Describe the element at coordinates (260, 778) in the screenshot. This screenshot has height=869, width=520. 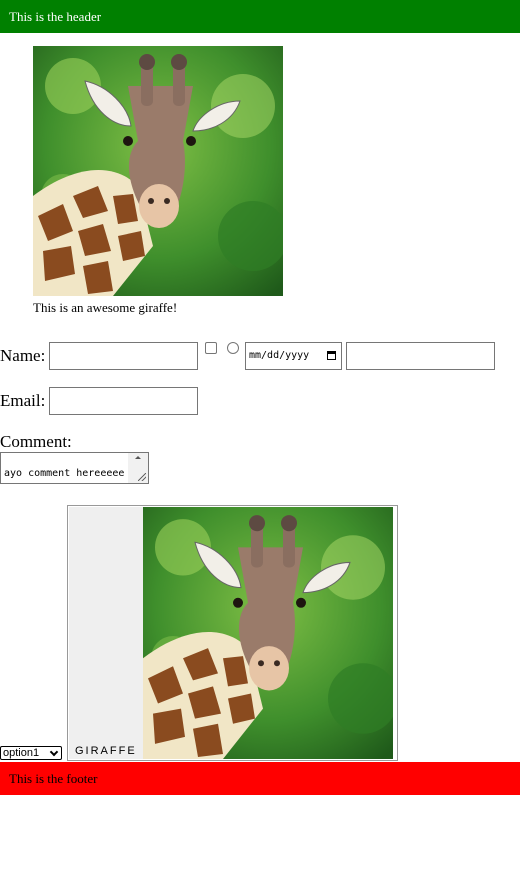
I see `page-footer: This is the footer` at that location.